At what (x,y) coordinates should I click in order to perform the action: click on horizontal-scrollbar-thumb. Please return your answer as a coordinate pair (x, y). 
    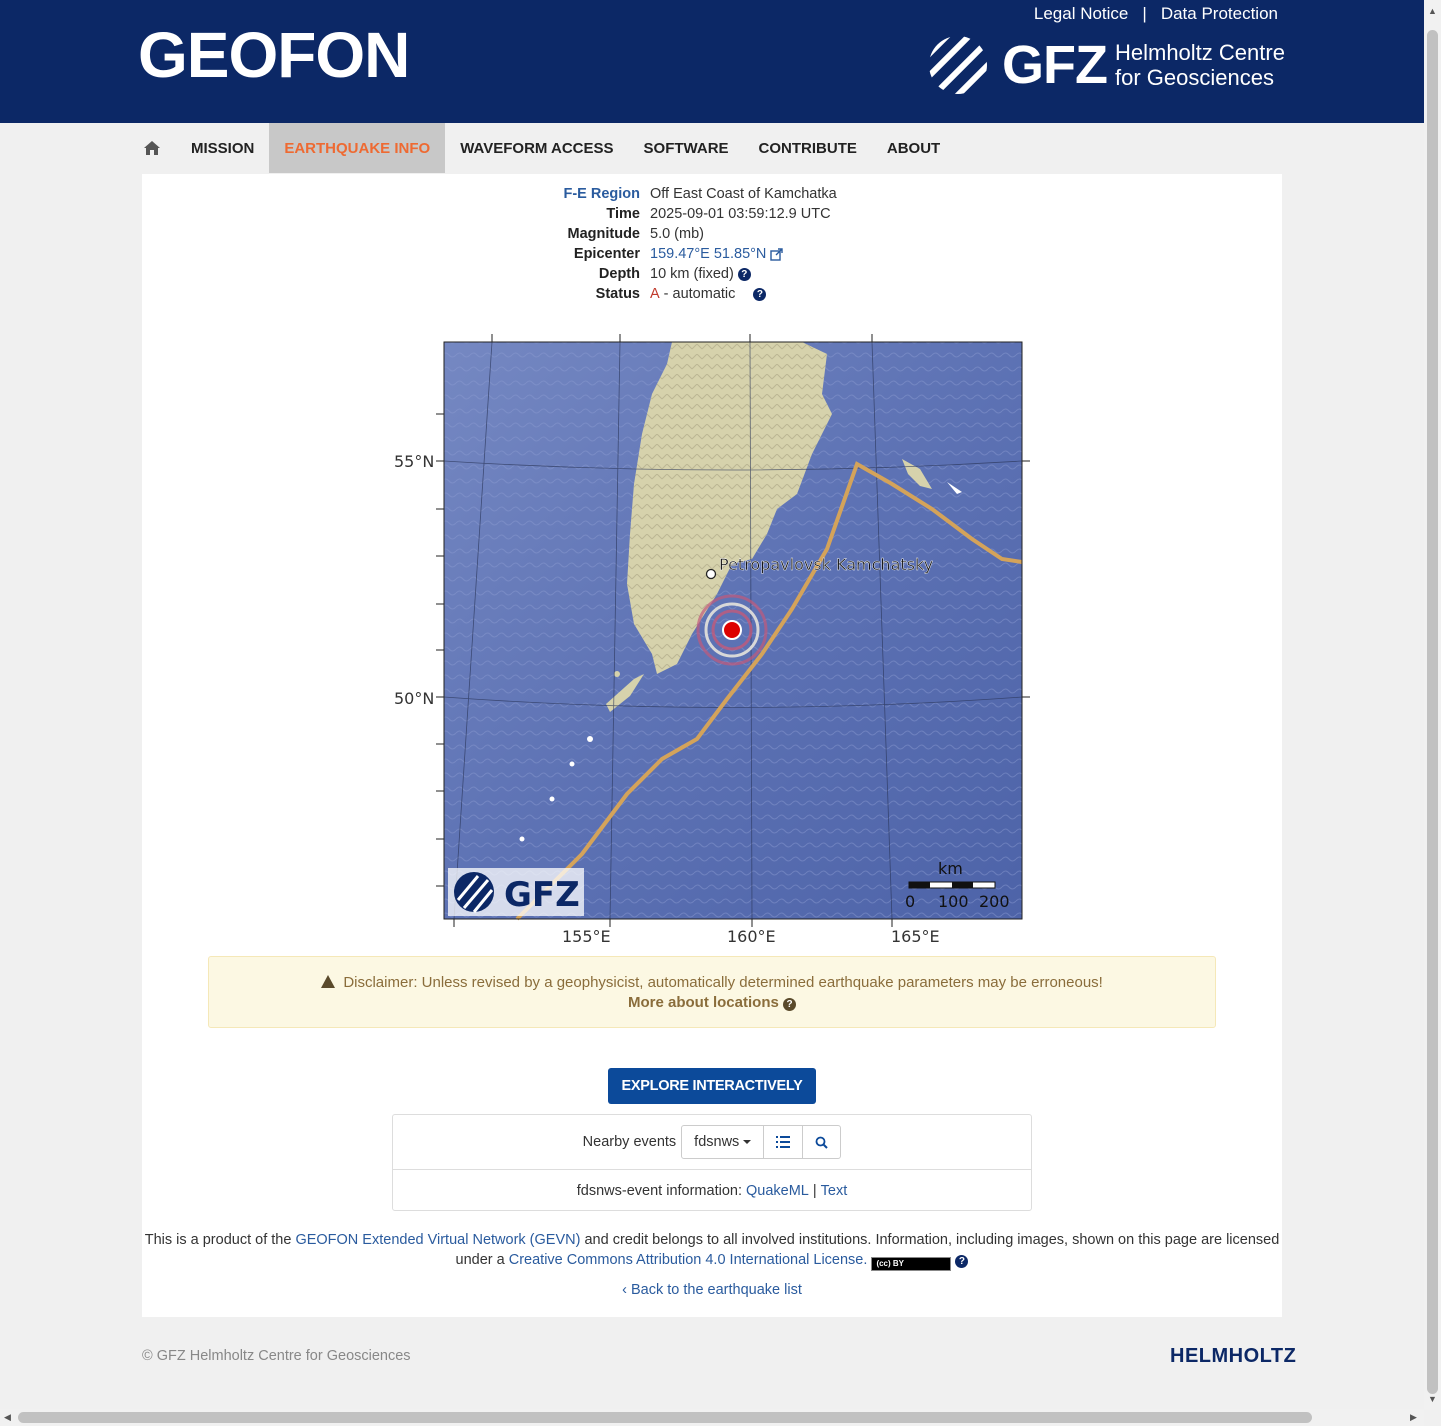
    Looking at the image, I should click on (665, 1417).